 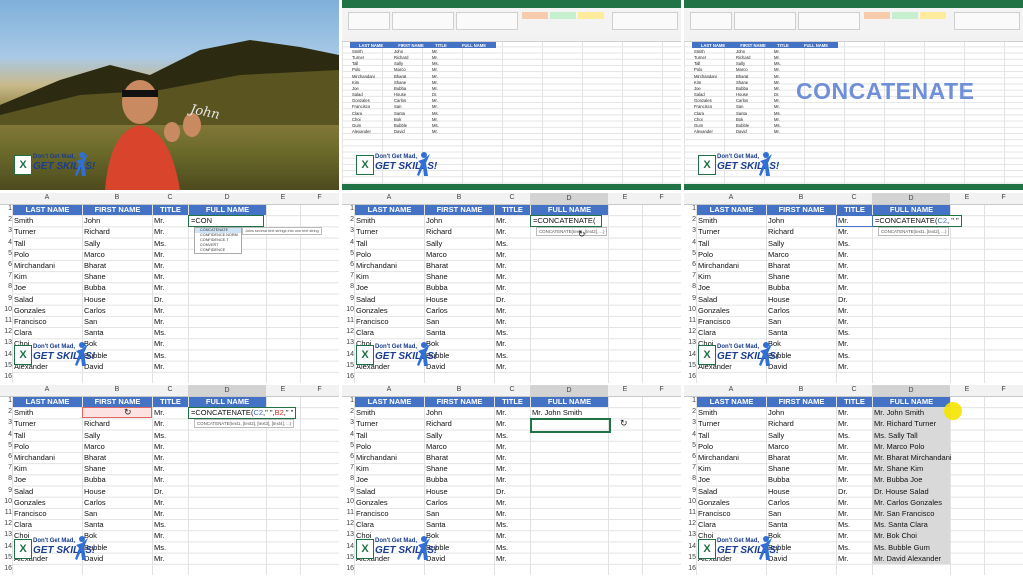 What do you see at coordinates (159, 299) in the screenshot?
I see `cell-title: Dr.` at bounding box center [159, 299].